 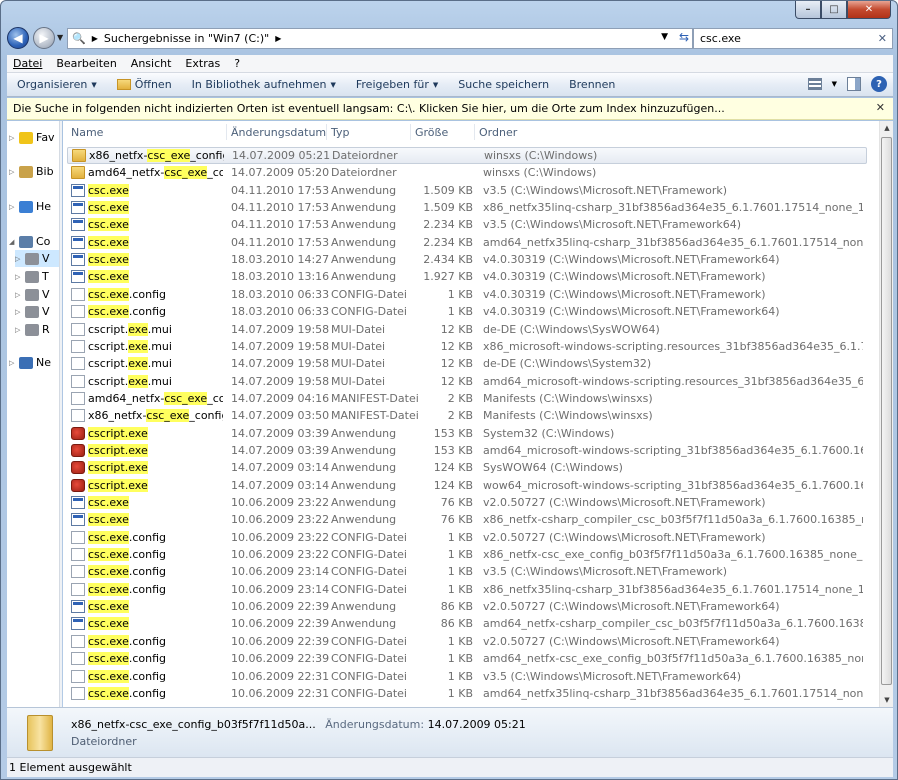 What do you see at coordinates (808, 10) in the screenshot?
I see `minimize-button: –` at bounding box center [808, 10].